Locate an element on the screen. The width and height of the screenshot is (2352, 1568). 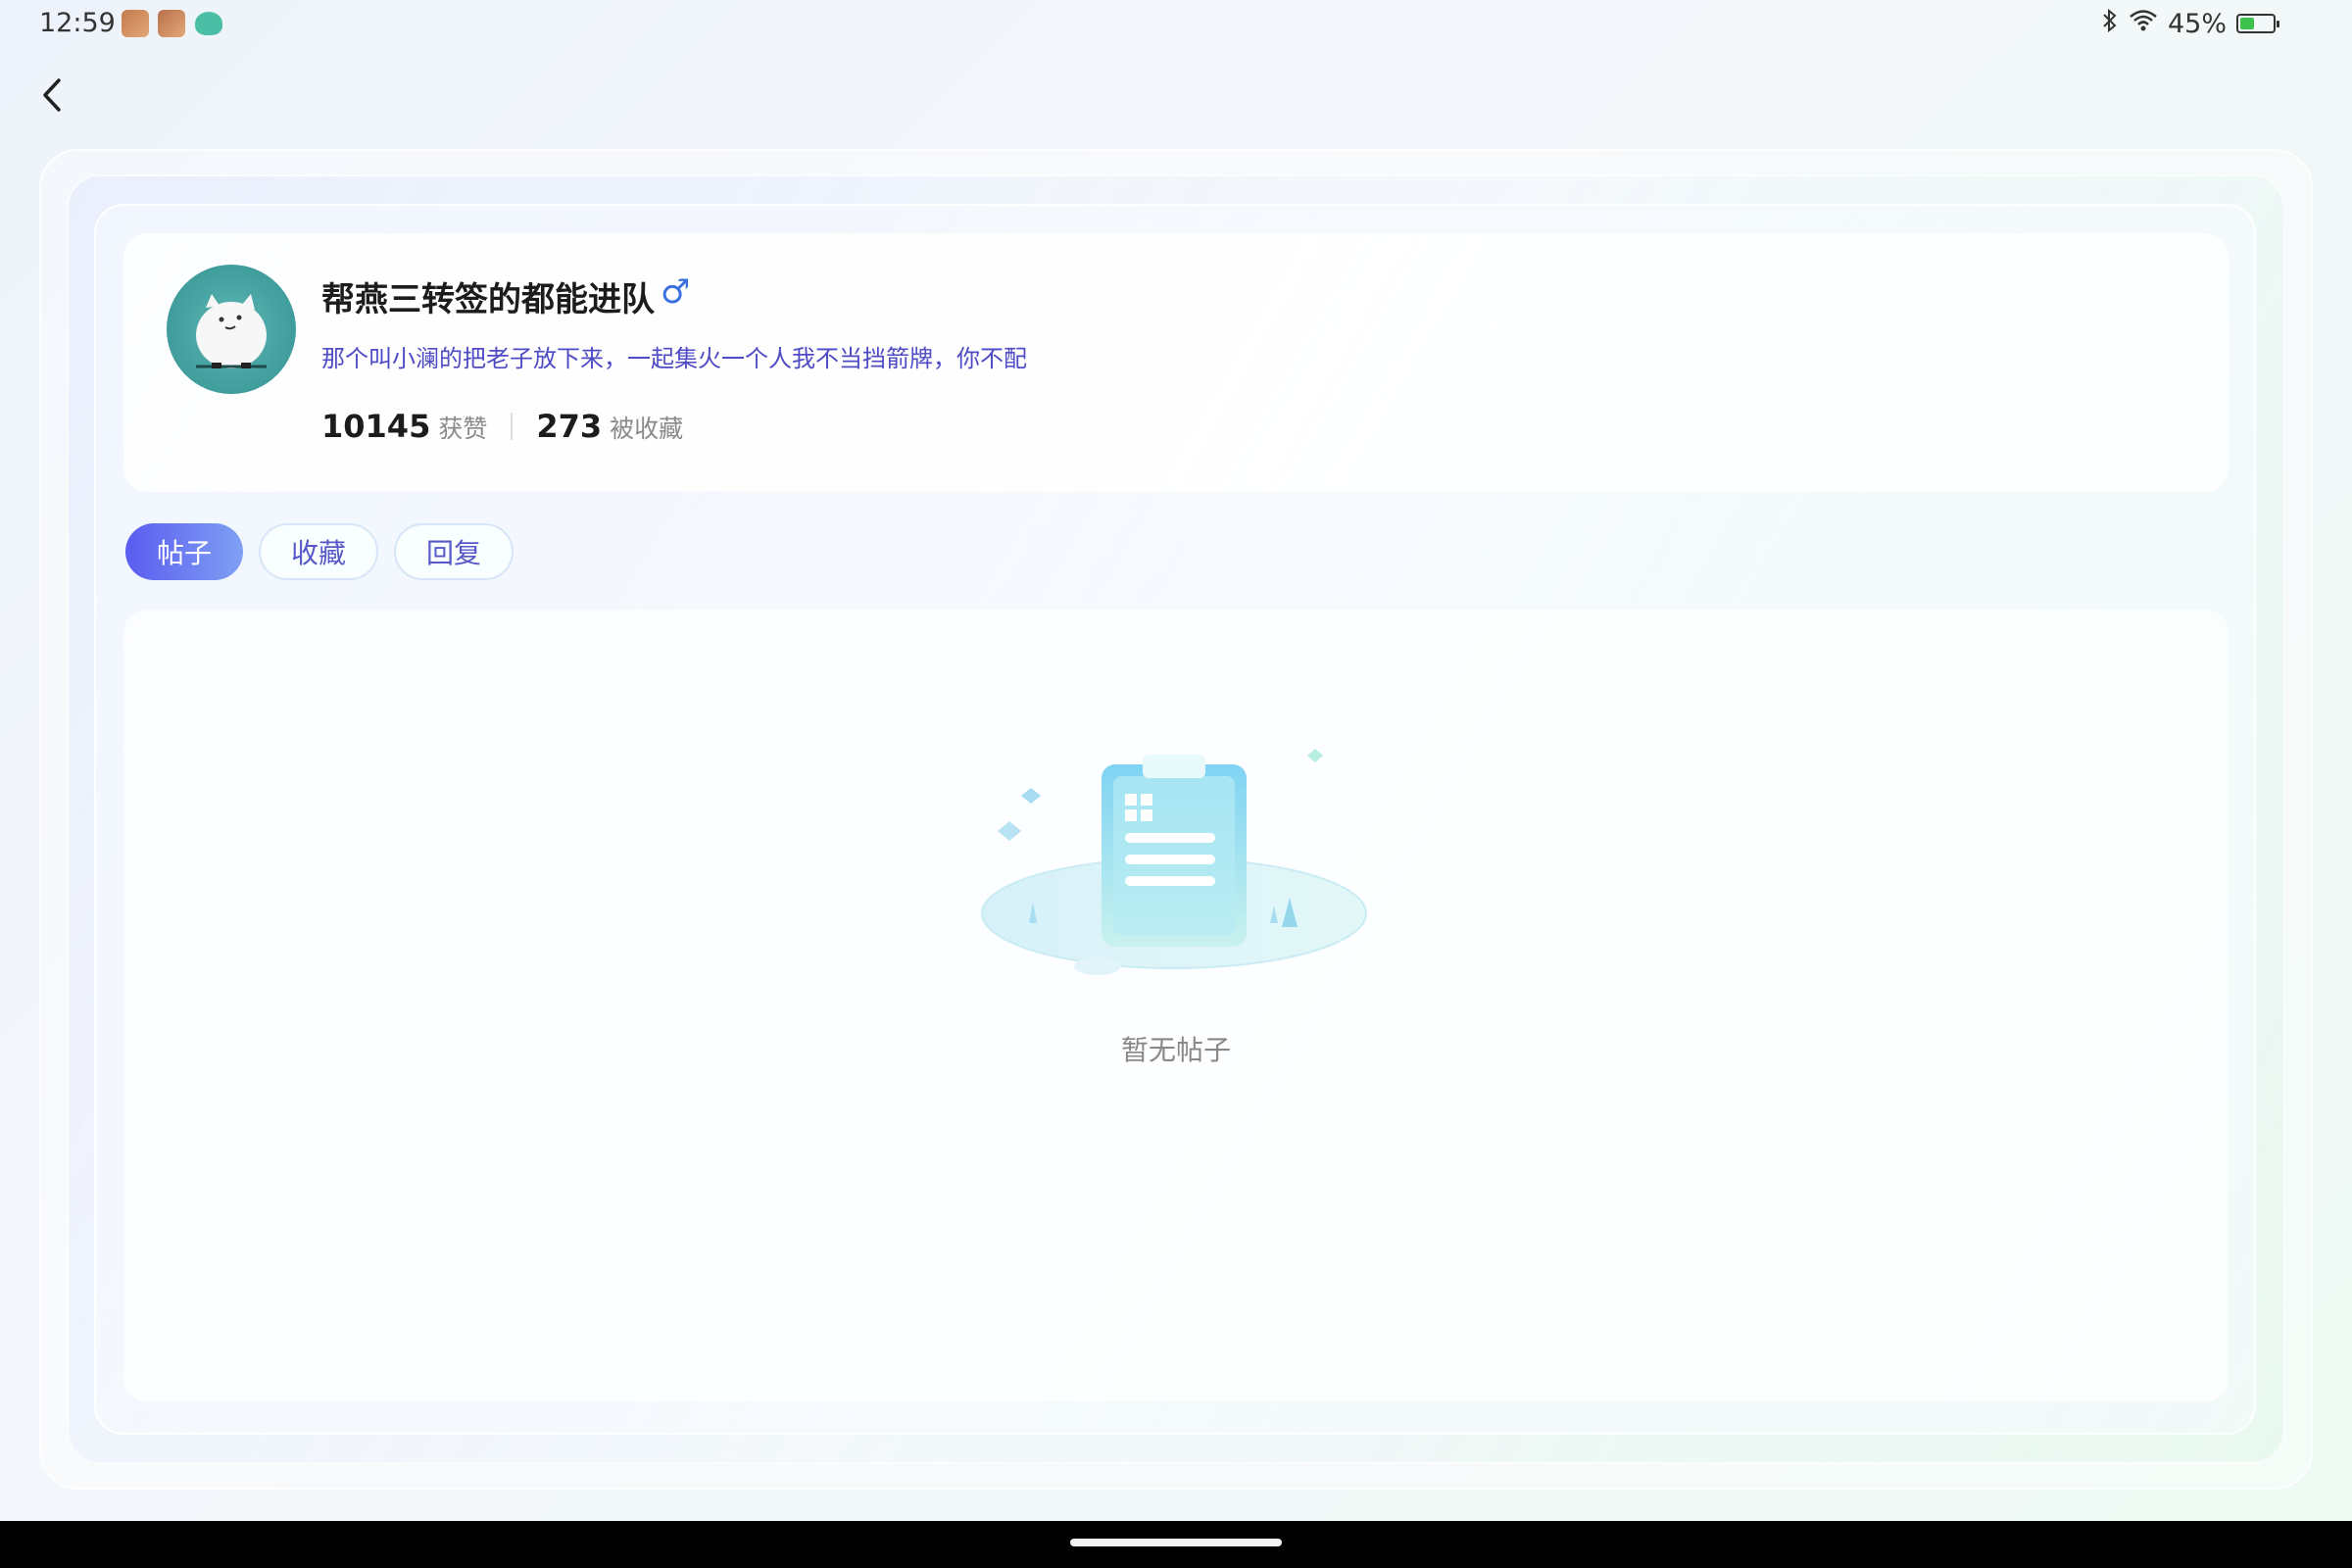
likes-label: 获赞 is located at coordinates (463, 429).